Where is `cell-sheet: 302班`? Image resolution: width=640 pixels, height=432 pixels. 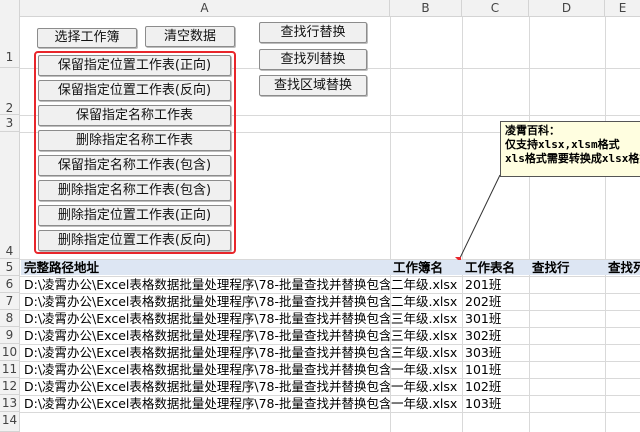
cell-sheet: 302班 is located at coordinates (496, 335).